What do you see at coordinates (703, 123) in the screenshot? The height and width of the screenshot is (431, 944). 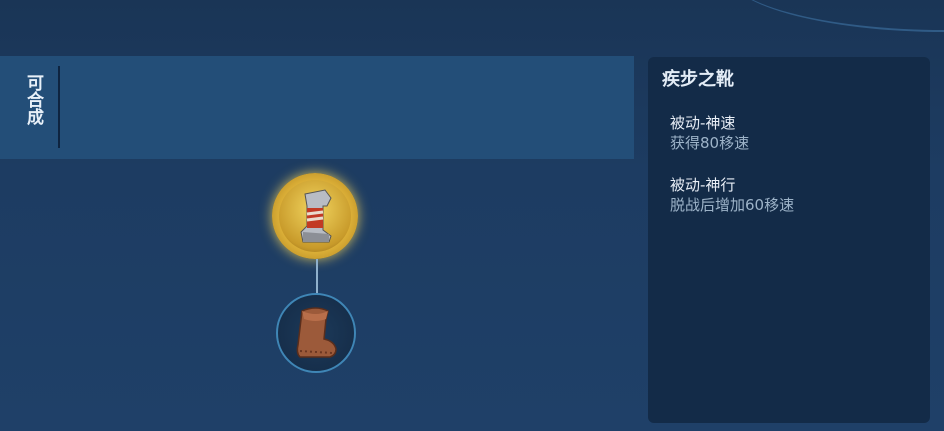 I see `effect-title: 被动-神速` at bounding box center [703, 123].